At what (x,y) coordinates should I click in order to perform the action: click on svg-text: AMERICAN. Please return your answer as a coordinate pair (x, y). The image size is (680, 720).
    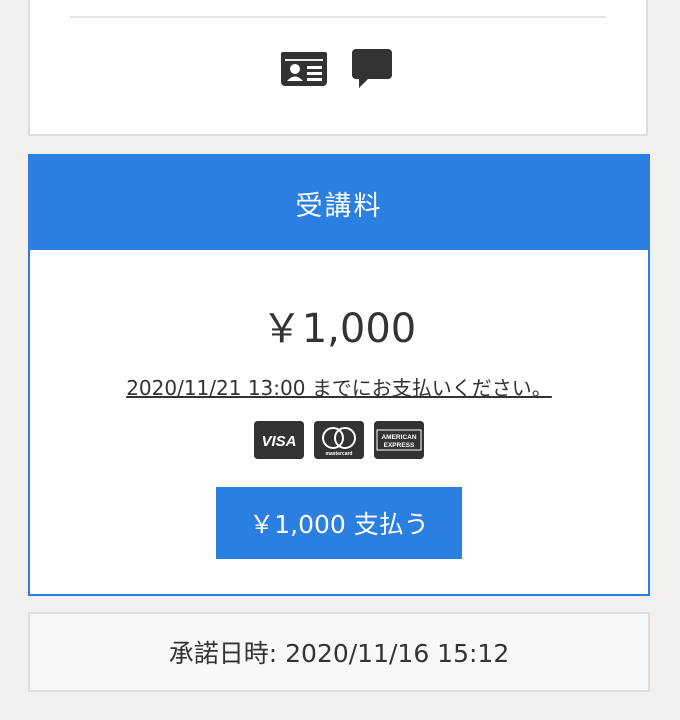
    Looking at the image, I should click on (398, 437).